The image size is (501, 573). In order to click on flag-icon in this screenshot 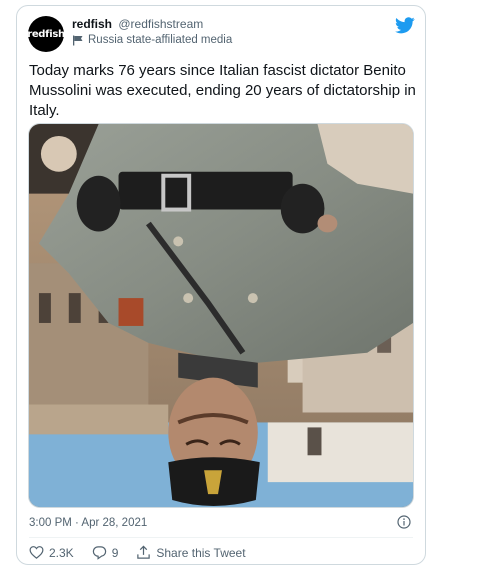, I will do `click(78, 40)`.